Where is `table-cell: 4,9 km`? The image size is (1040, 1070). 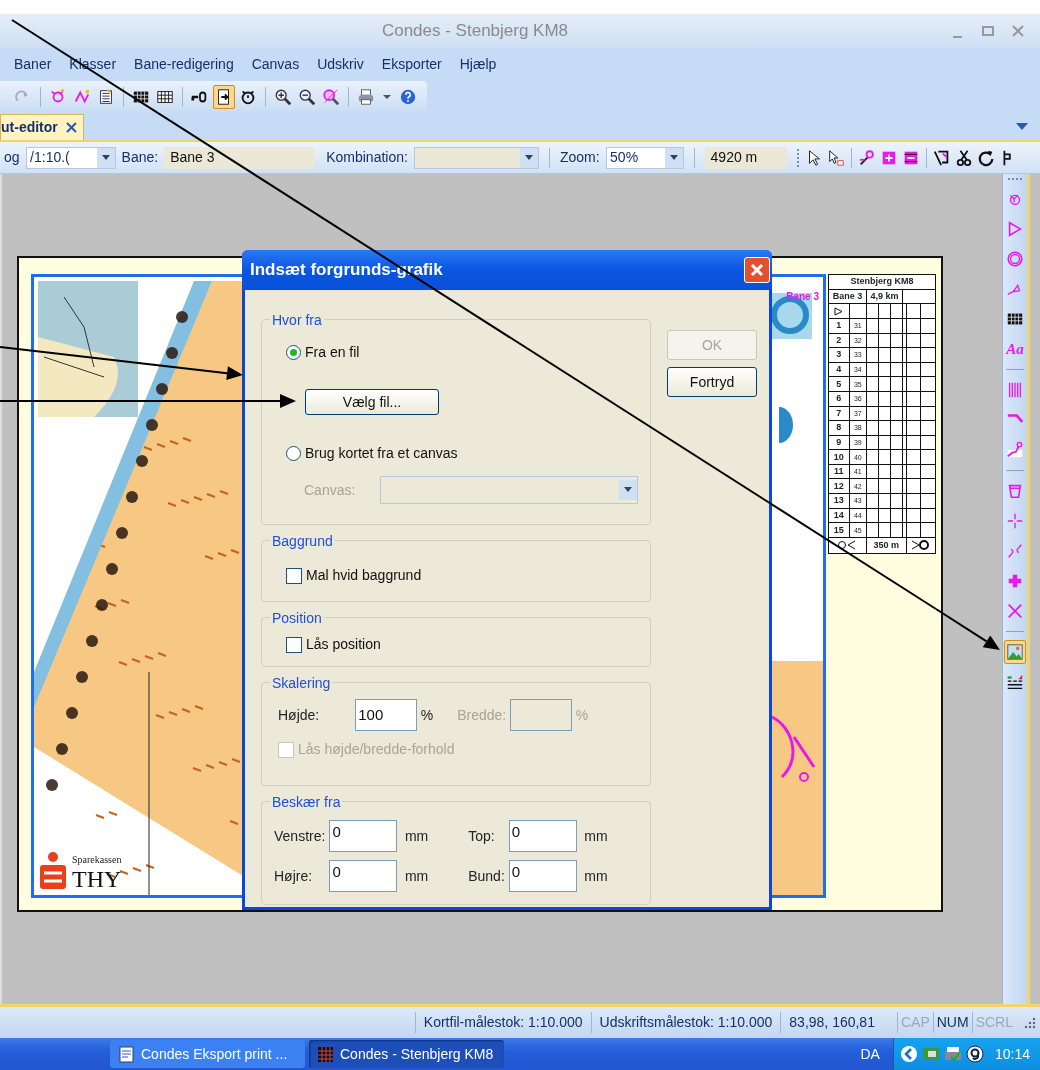 table-cell: 4,9 km is located at coordinates (884, 296).